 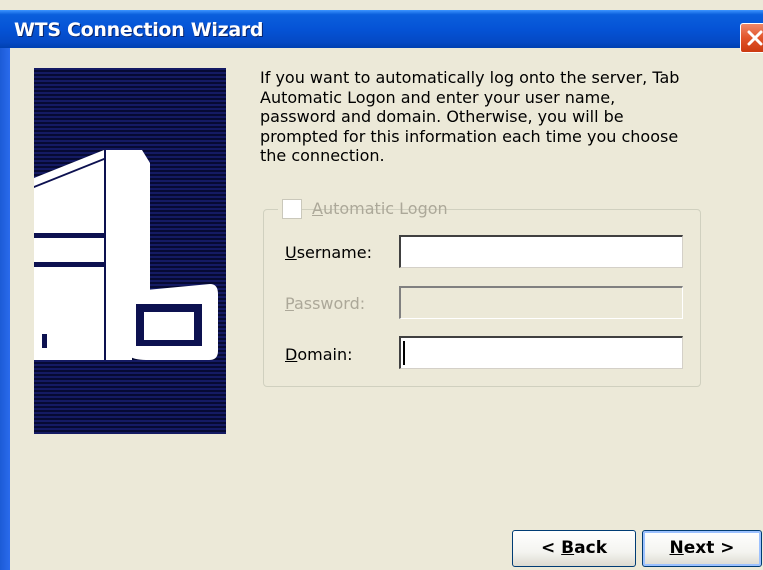 I want to click on back-button: < Back, so click(x=574, y=548).